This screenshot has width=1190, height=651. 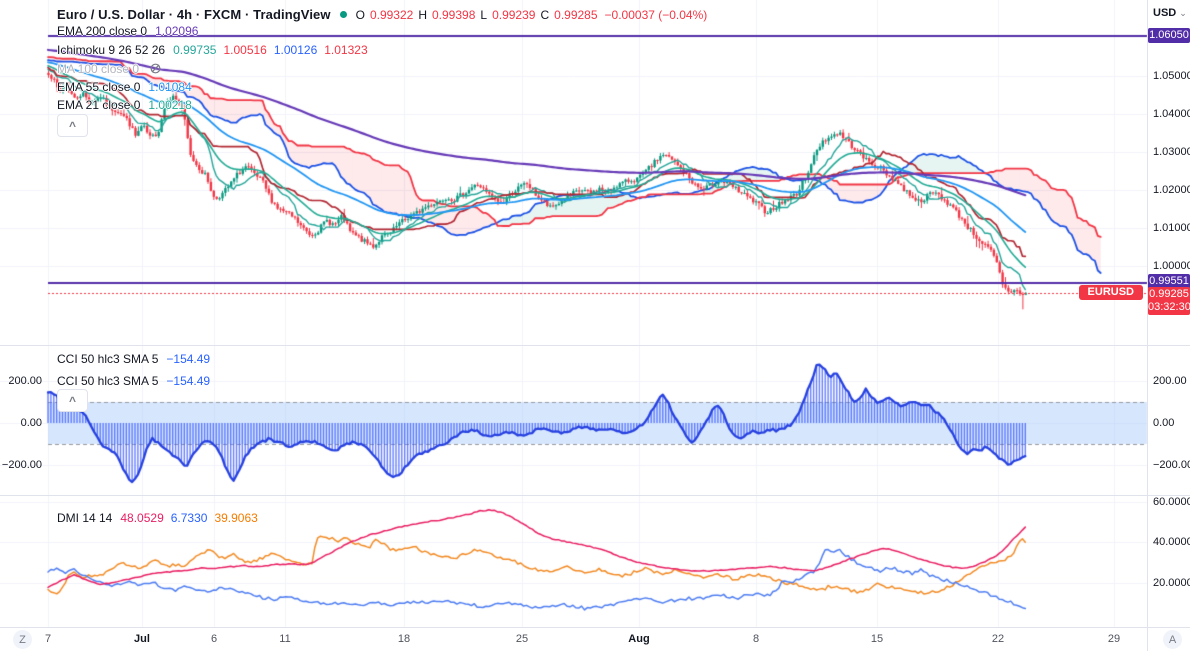 I want to click on axis-tick-label: 200.00, so click(x=1170, y=381).